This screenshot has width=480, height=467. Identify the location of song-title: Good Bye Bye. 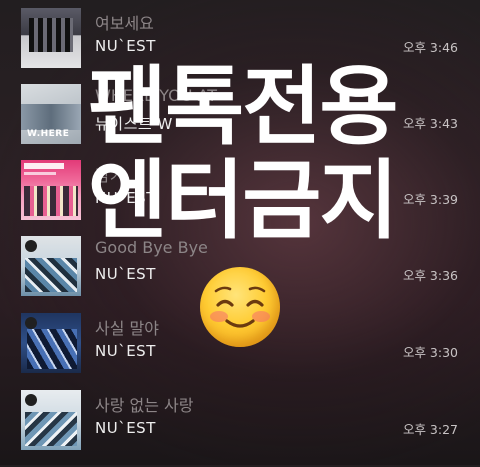
(151, 247).